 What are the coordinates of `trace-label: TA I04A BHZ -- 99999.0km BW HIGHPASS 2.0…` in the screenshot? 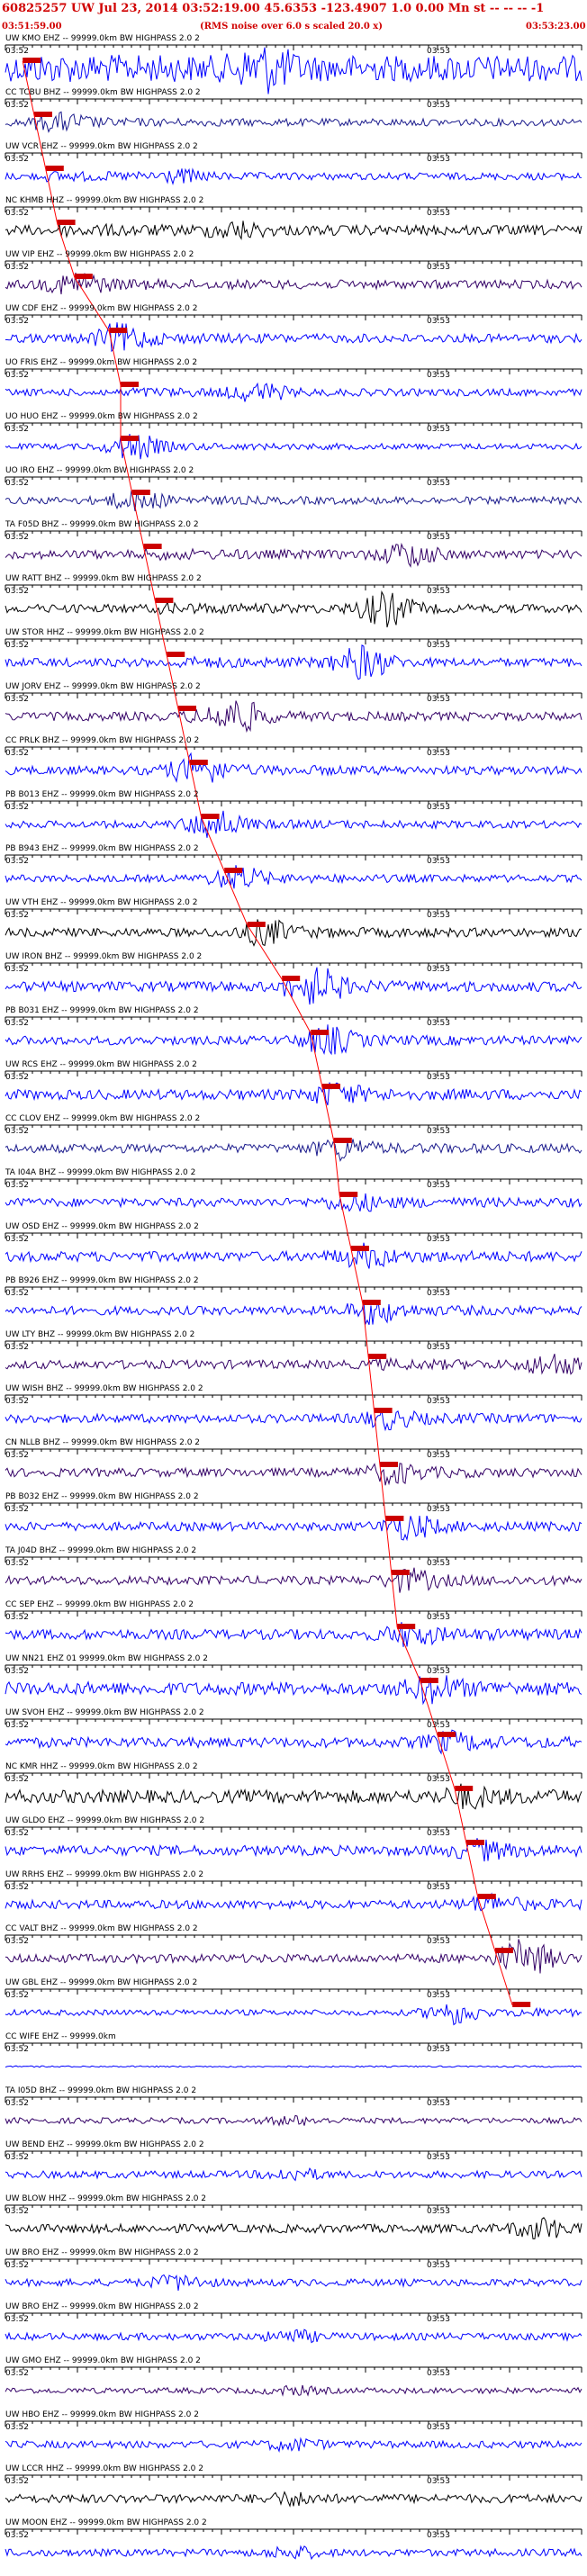 It's located at (100, 1172).